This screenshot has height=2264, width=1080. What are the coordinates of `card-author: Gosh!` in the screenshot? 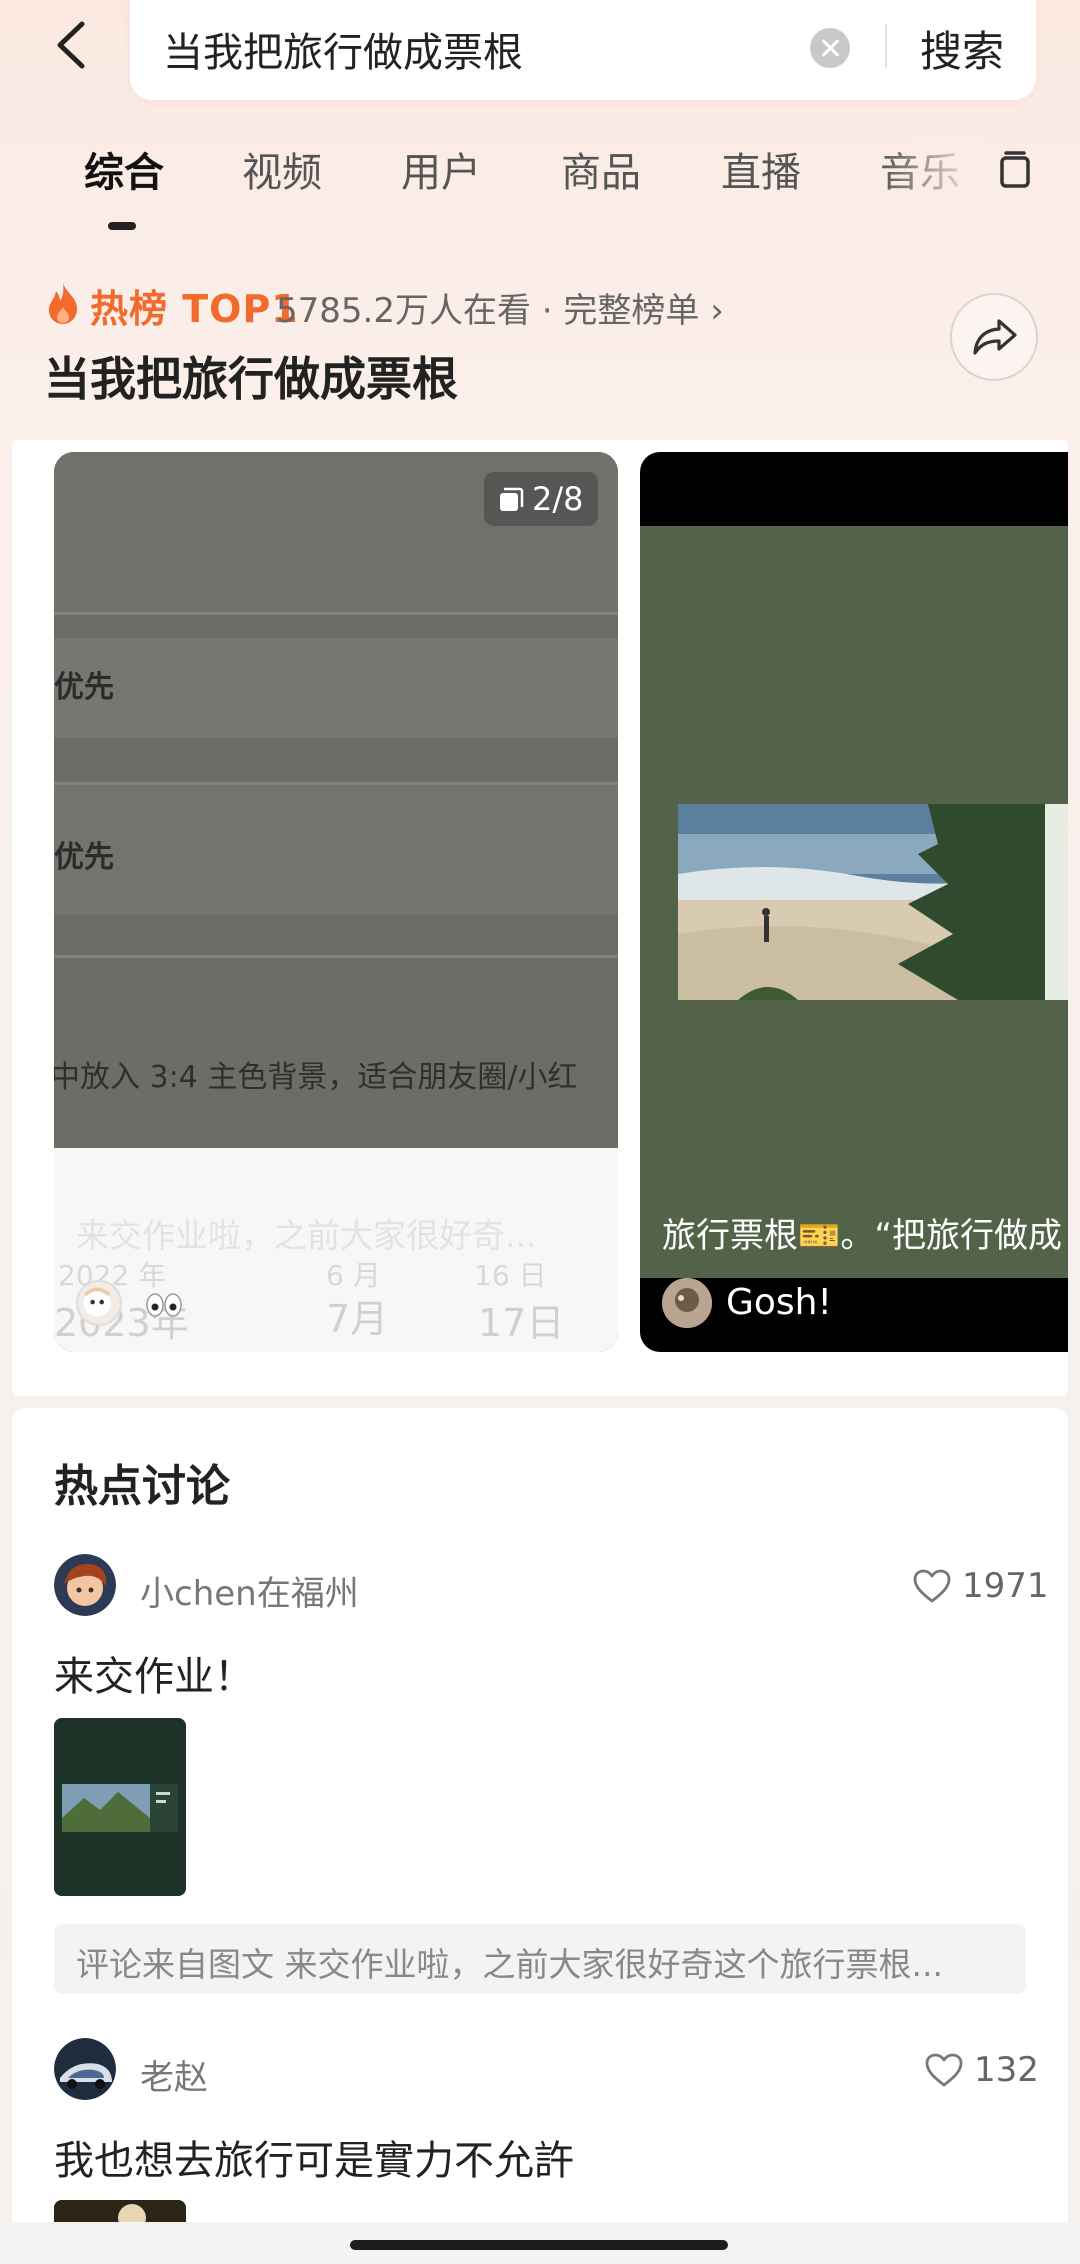 It's located at (779, 1302).